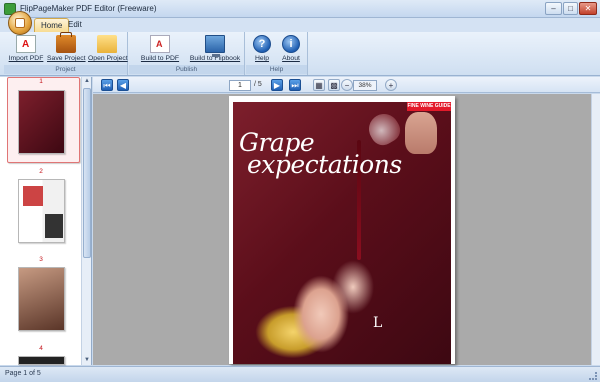 The width and height of the screenshot is (600, 382). What do you see at coordinates (291, 44) in the screenshot?
I see `info-icon: i` at bounding box center [291, 44].